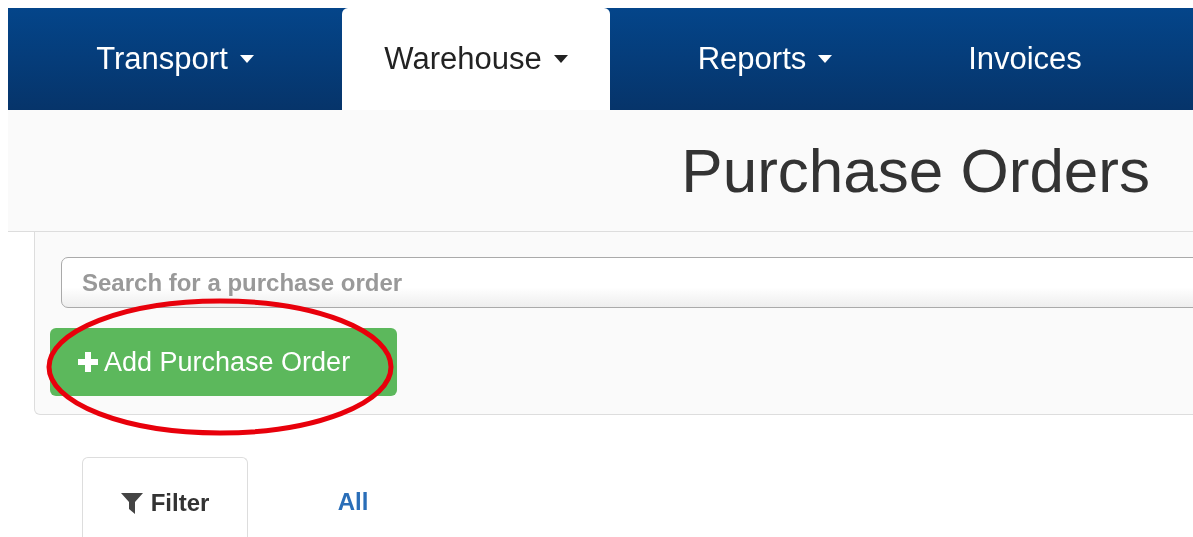 The width and height of the screenshot is (1193, 537). I want to click on plus-icon, so click(88, 362).